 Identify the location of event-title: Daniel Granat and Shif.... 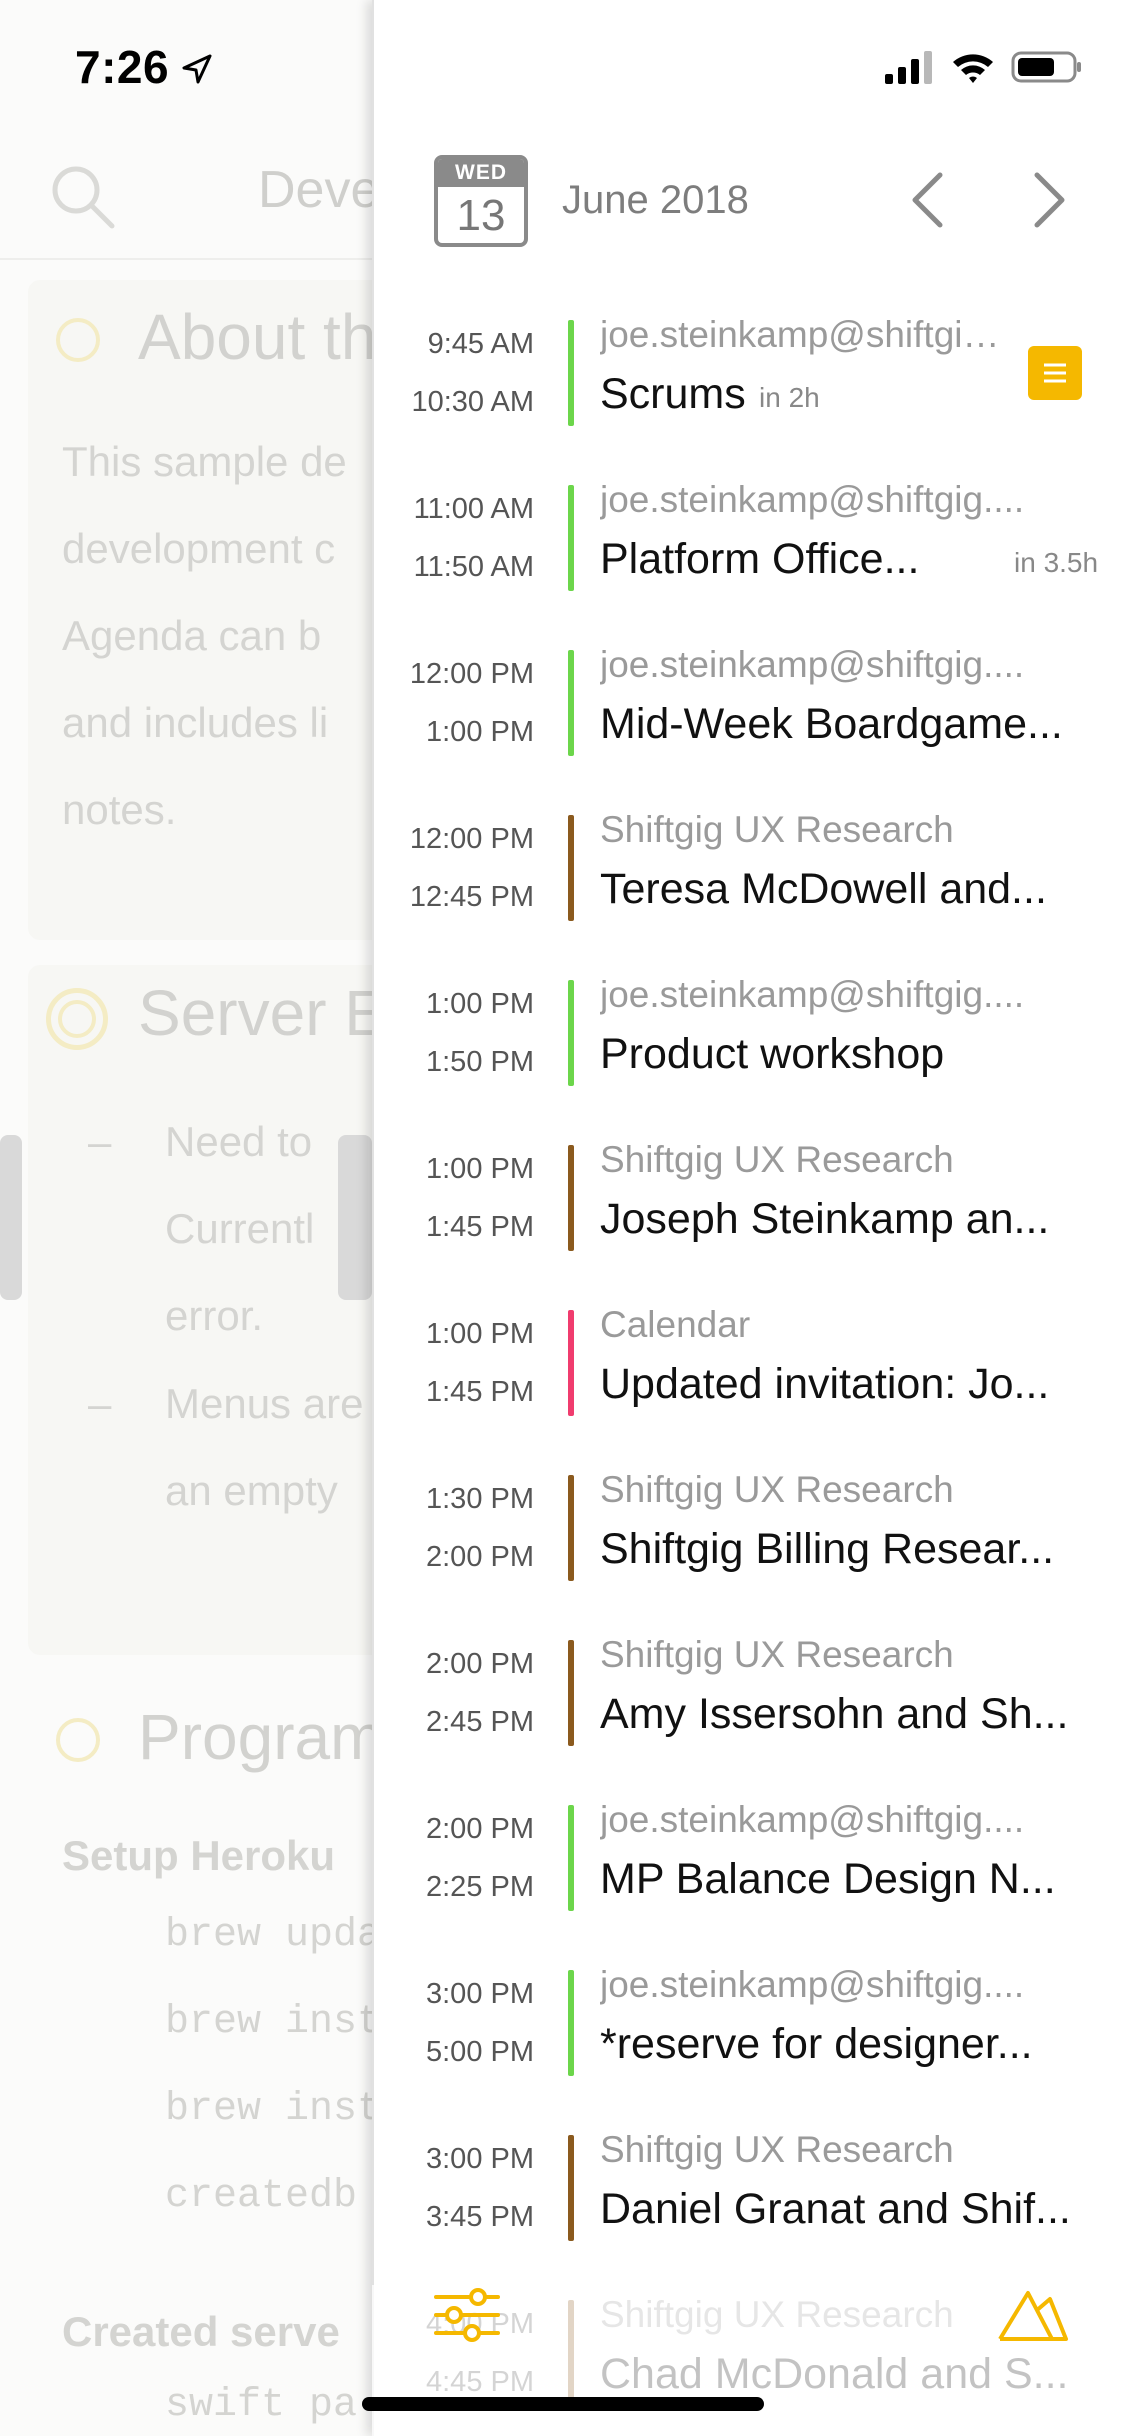
(835, 2209).